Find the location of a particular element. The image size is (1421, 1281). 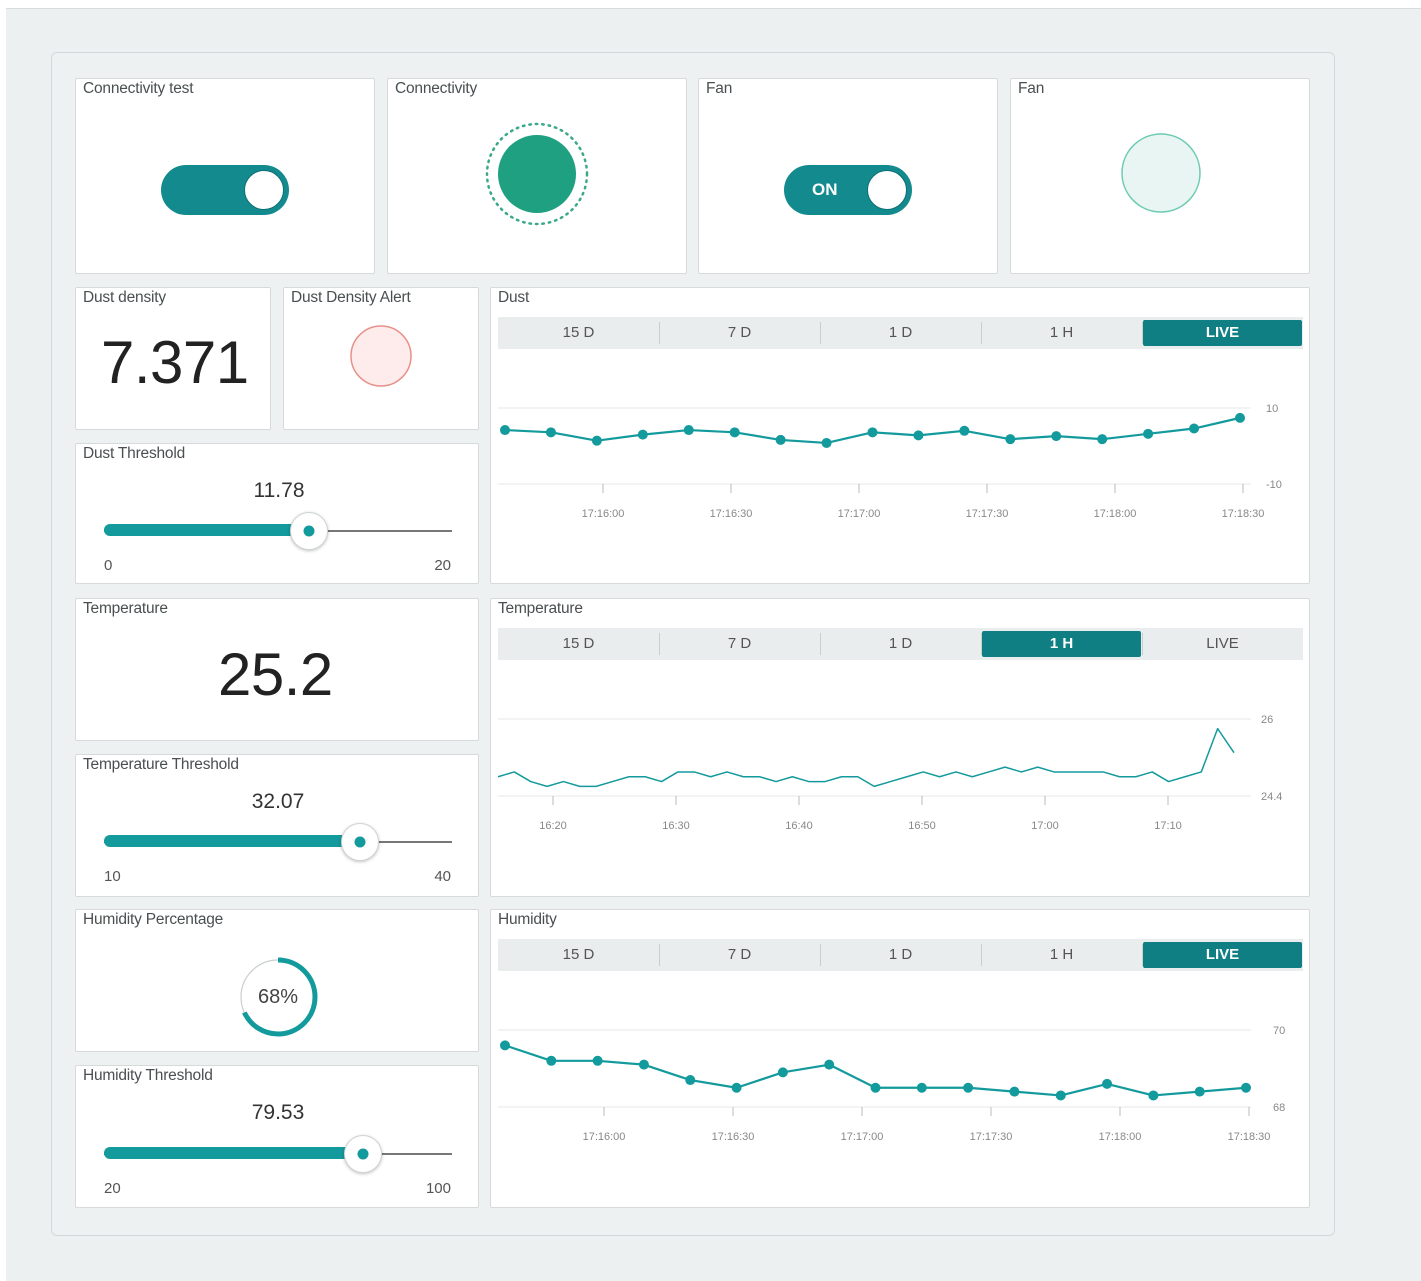

slider-min: 0 is located at coordinates (108, 565).